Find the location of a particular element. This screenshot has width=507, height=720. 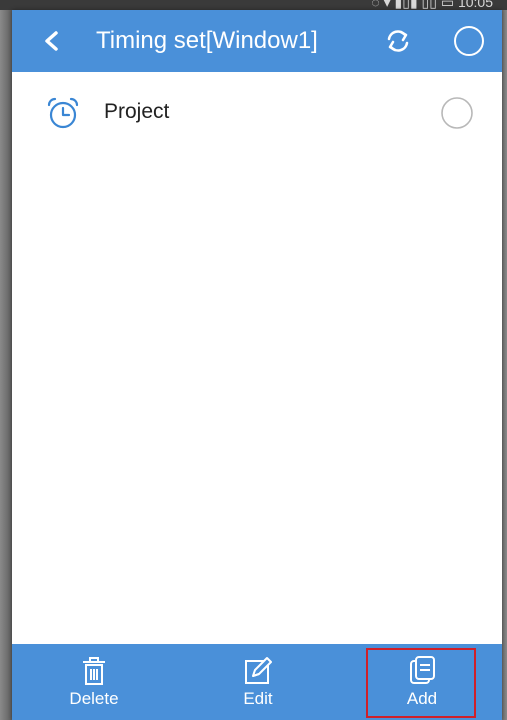

status-bar-text: ◌ ▾ ▮▯▮ ▯▯ ▭ 10:05 is located at coordinates (432, 5).